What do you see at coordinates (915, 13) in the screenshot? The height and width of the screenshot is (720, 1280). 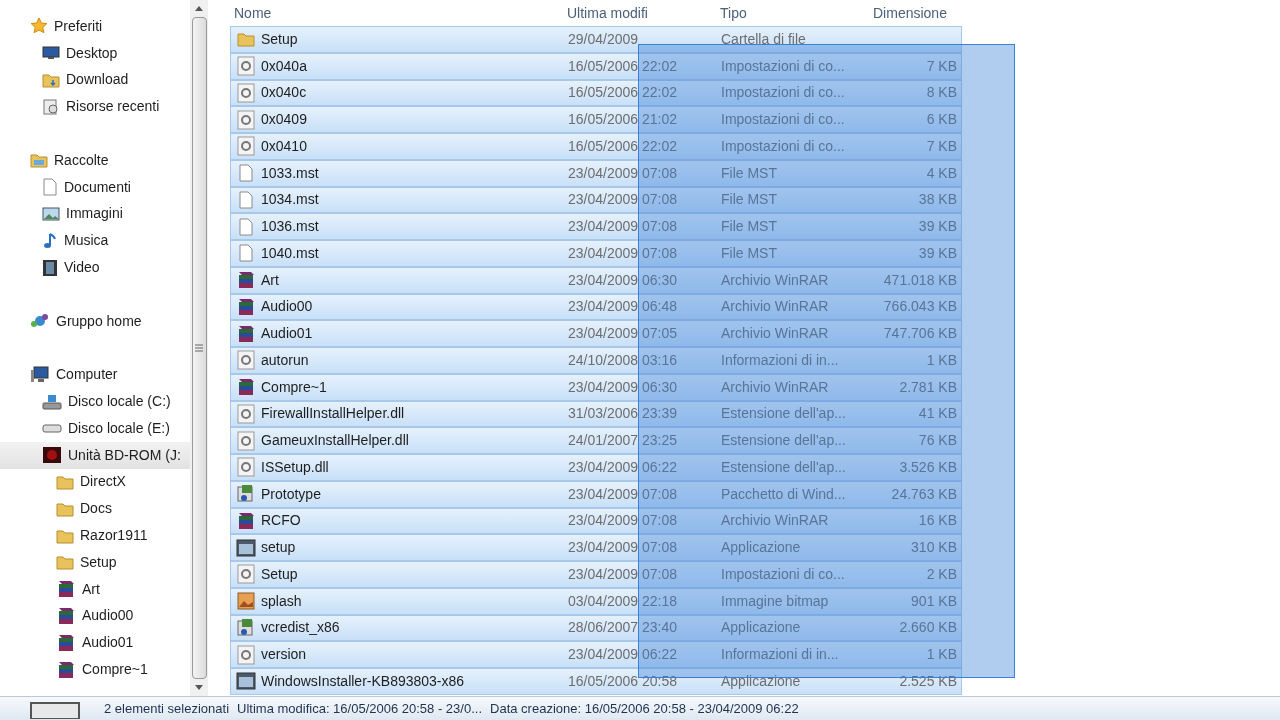 I see `column-header: Dimensione` at bounding box center [915, 13].